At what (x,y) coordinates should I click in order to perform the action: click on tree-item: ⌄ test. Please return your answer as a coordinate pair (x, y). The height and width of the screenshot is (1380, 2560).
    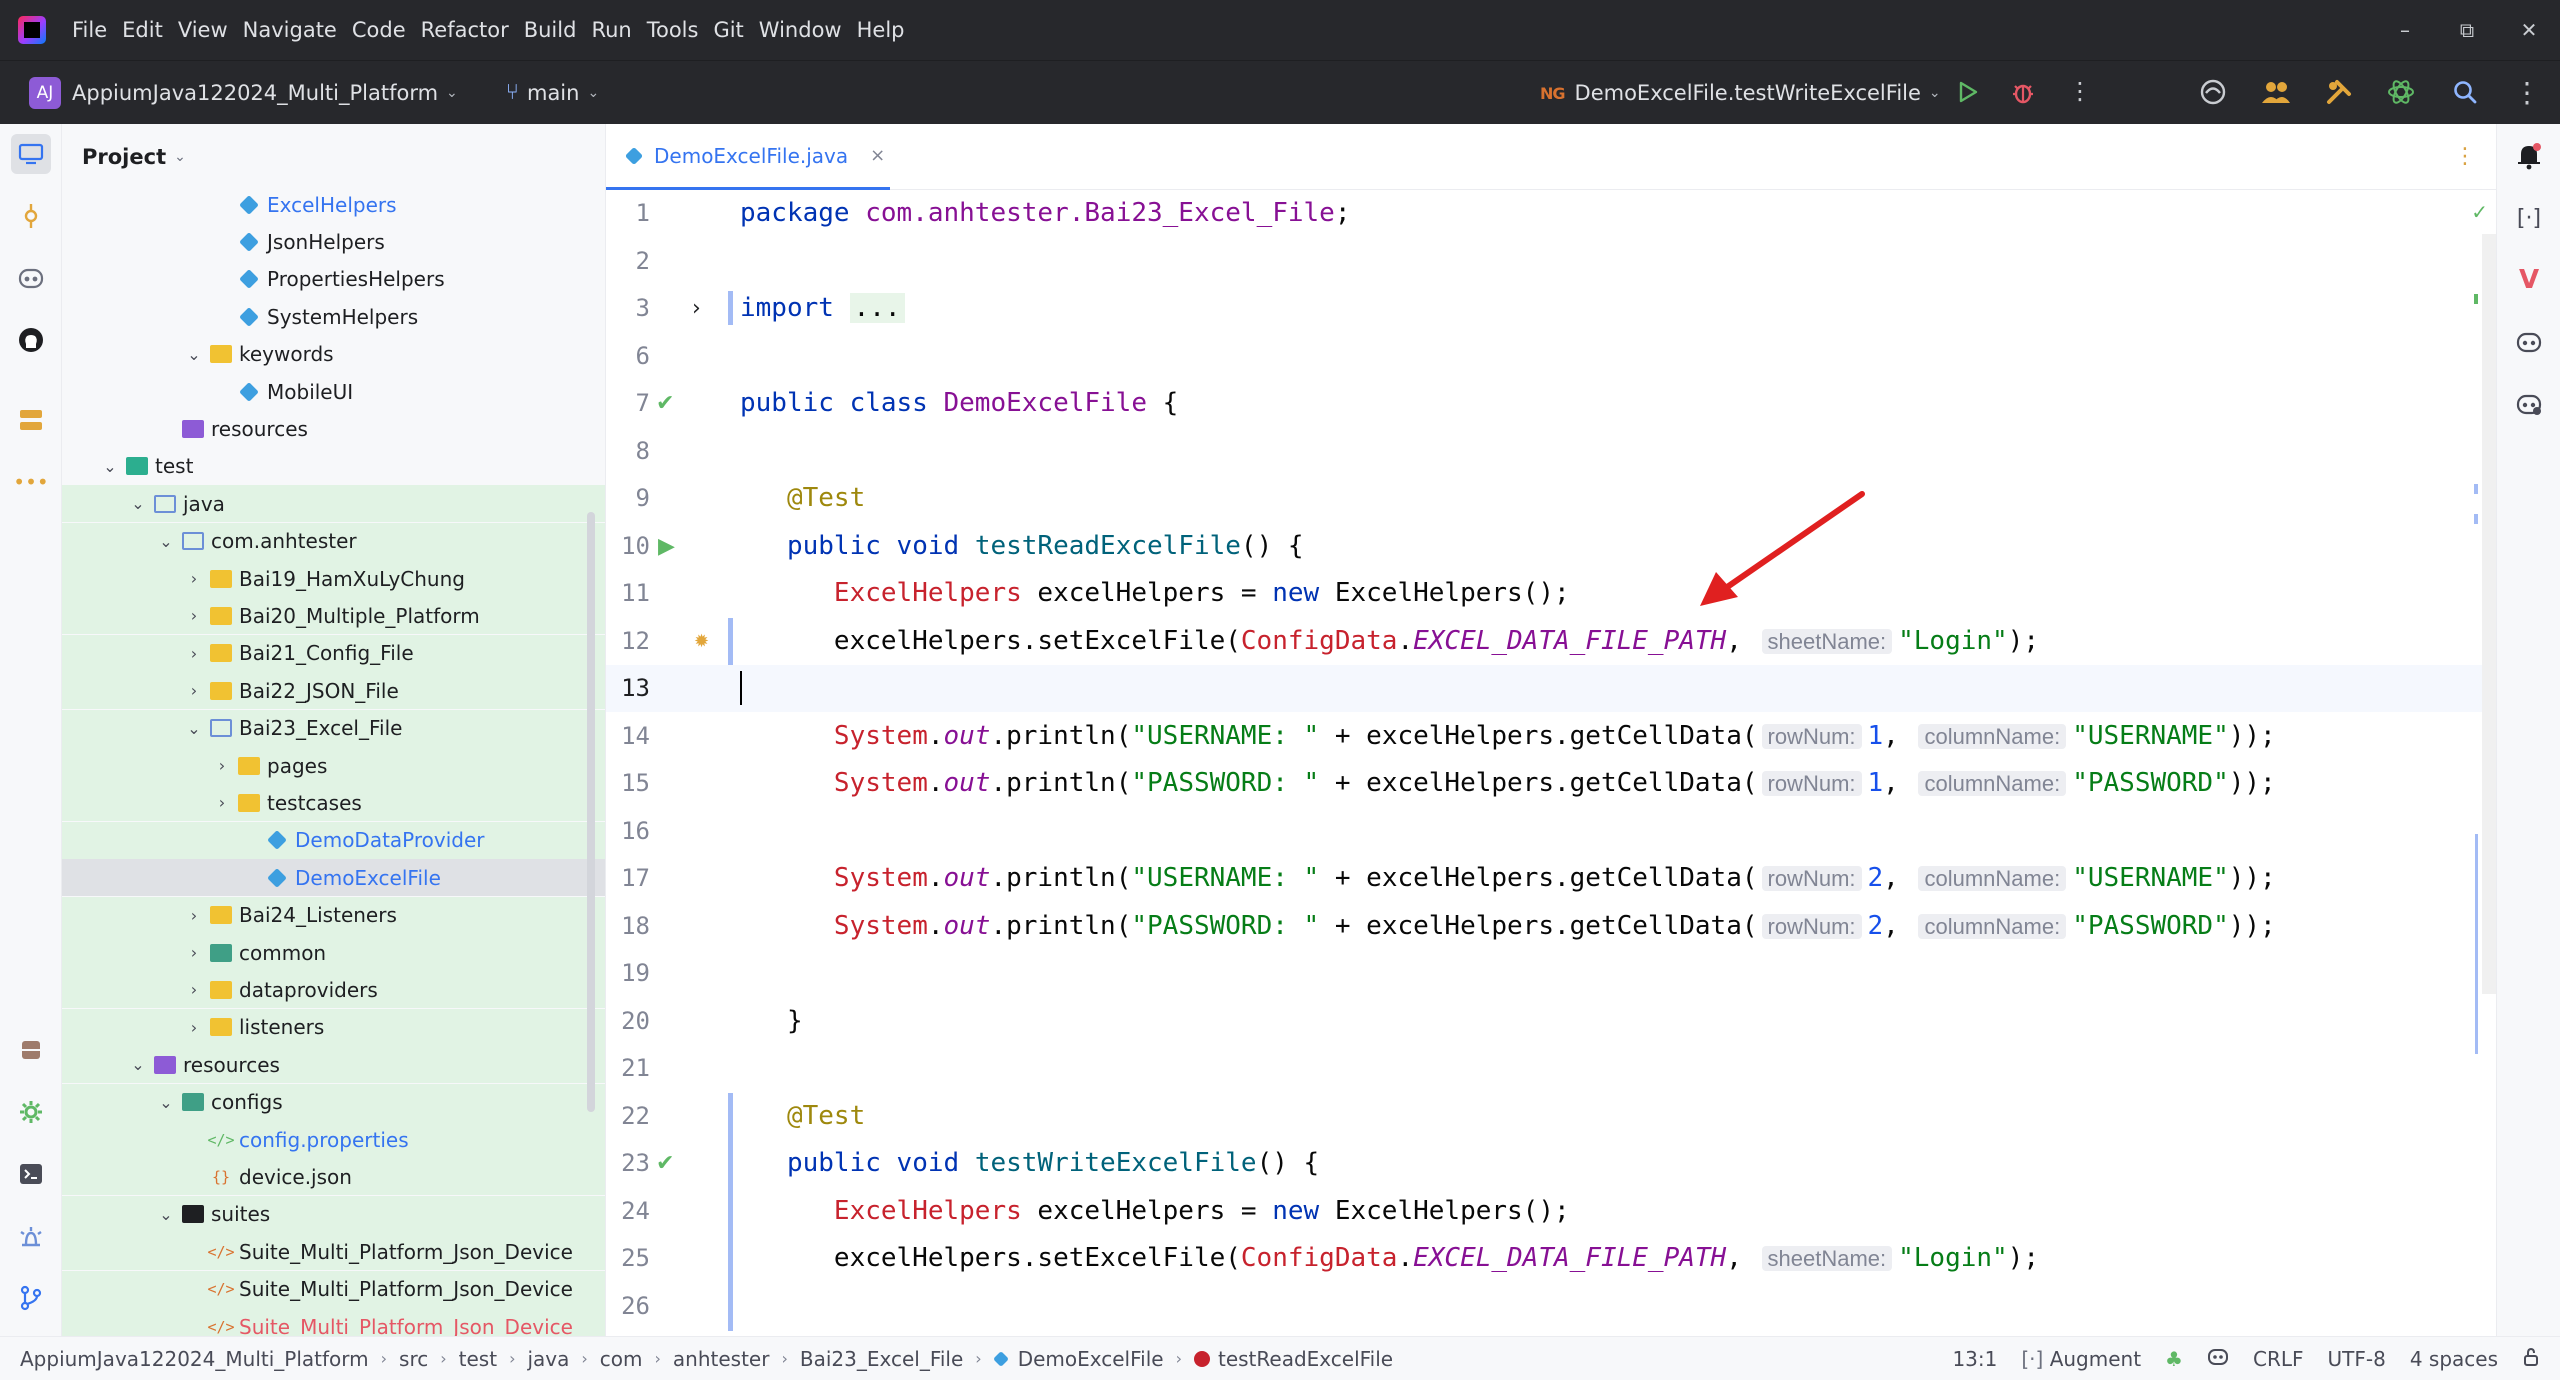
    Looking at the image, I should click on (333, 466).